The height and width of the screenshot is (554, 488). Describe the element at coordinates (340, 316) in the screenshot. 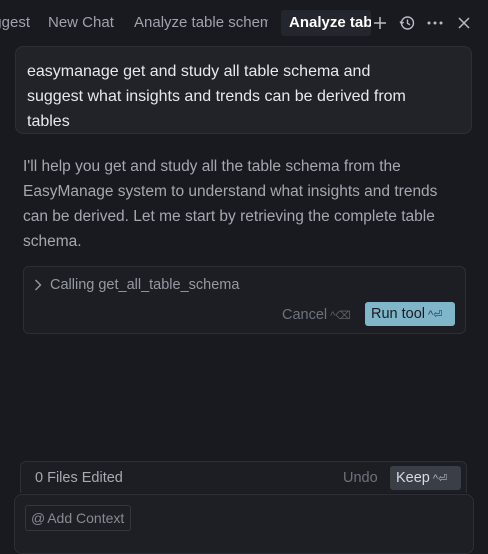

I see `cancel-shortcut: ^⌫` at that location.